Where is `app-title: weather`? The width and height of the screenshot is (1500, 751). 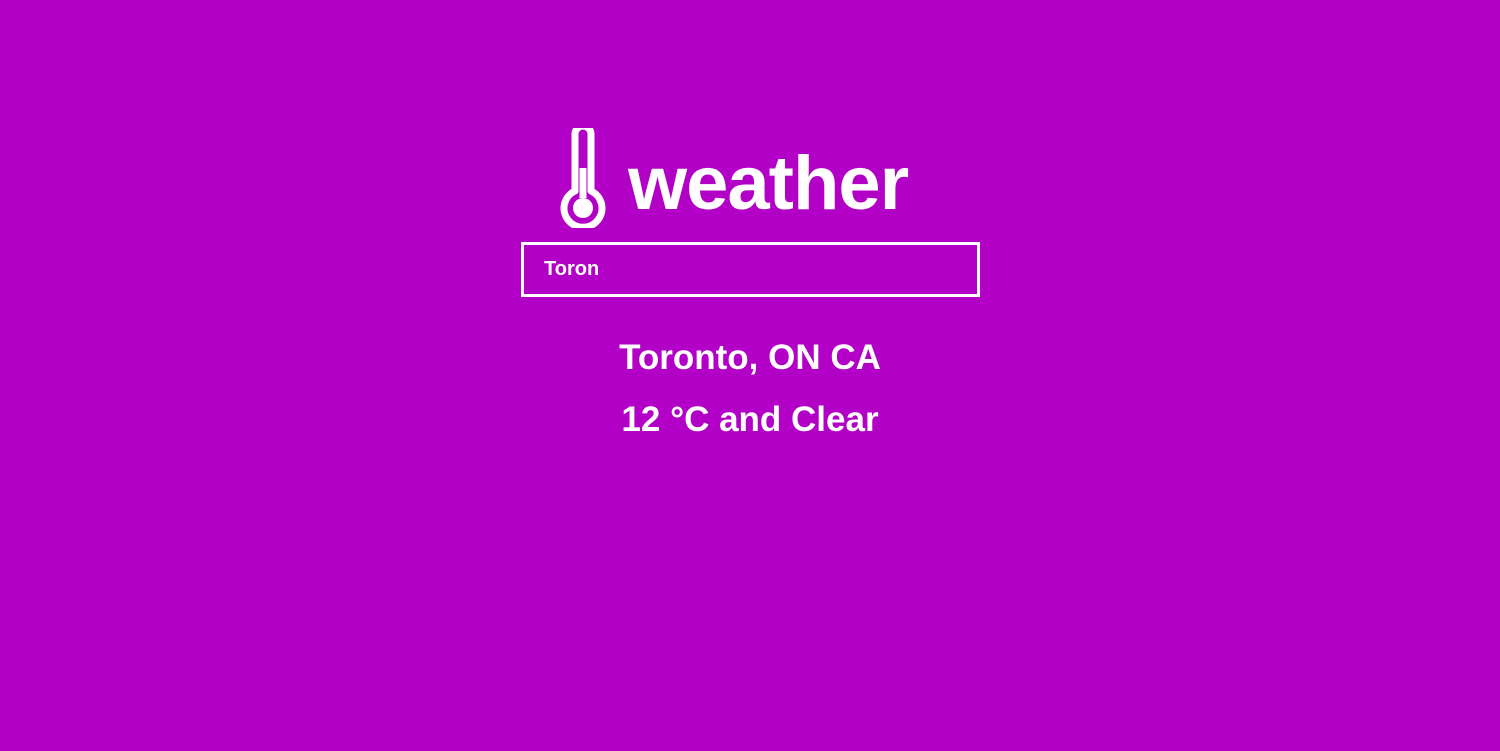 app-title: weather is located at coordinates (768, 183).